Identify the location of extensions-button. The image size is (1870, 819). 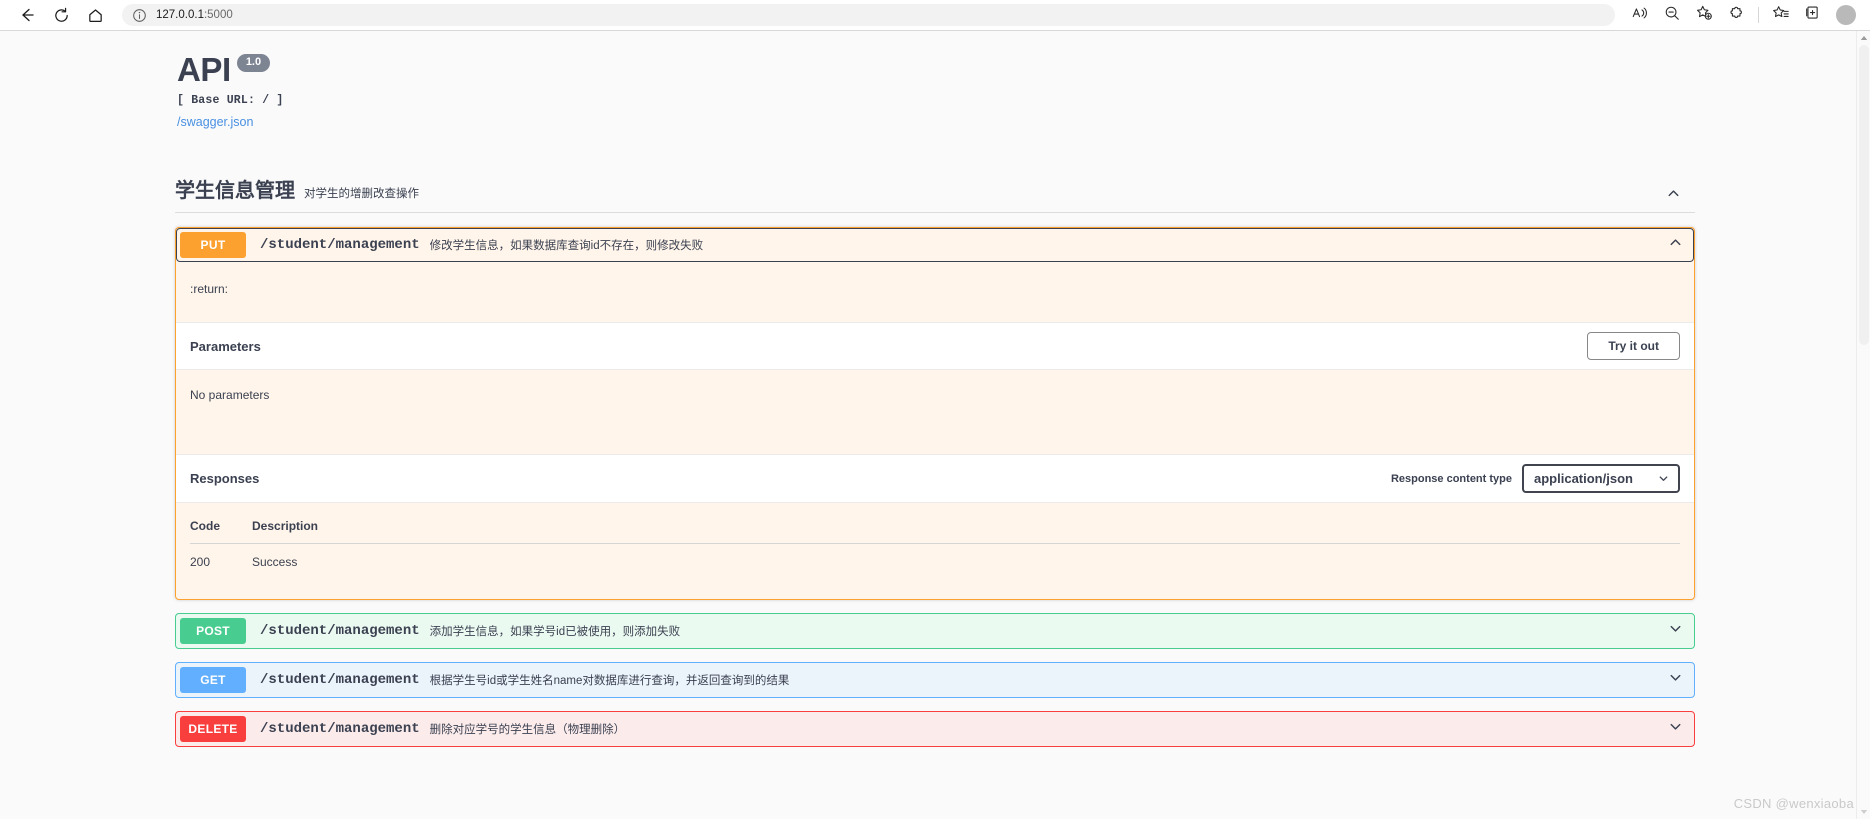
(1736, 15).